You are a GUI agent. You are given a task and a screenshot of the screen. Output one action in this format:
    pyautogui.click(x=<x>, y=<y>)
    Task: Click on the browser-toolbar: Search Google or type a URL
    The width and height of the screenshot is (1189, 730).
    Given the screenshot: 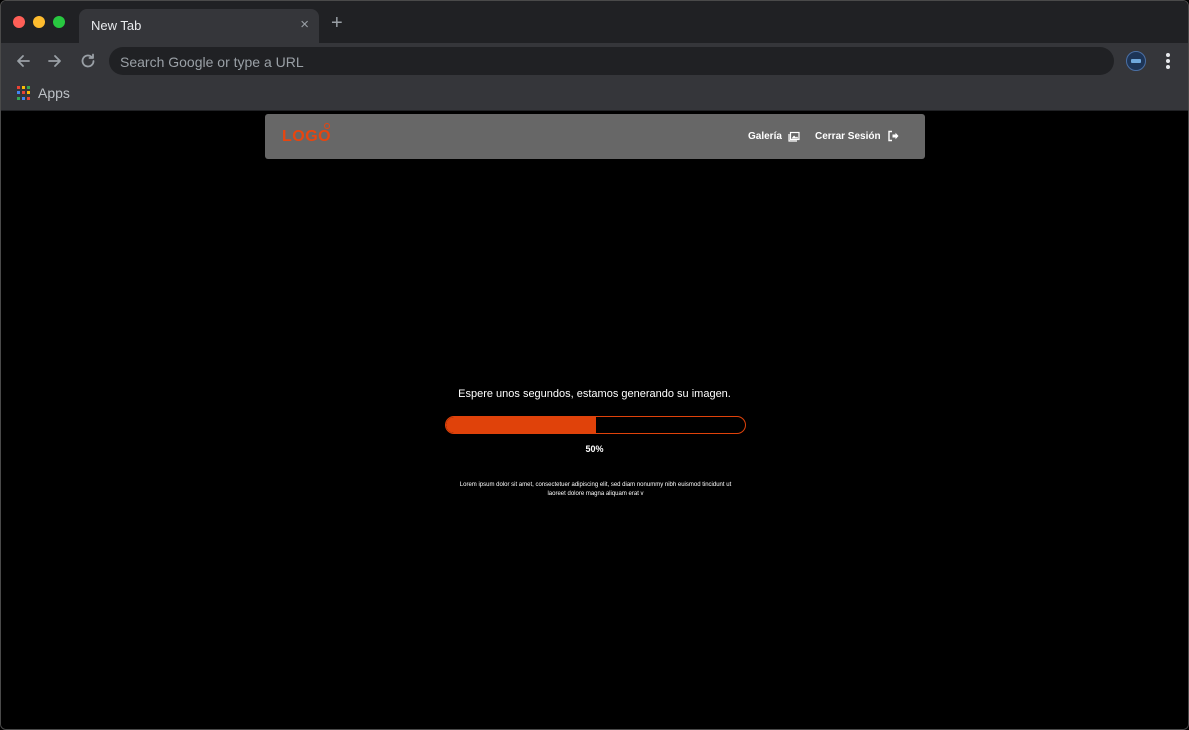 What is the action you would take?
    pyautogui.click(x=594, y=61)
    